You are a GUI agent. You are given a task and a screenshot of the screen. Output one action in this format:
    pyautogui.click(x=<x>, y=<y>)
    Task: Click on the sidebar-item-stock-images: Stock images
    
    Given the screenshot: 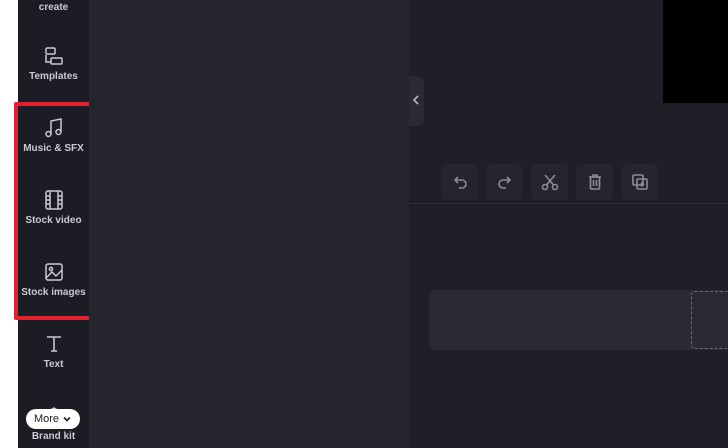 What is the action you would take?
    pyautogui.click(x=53, y=280)
    